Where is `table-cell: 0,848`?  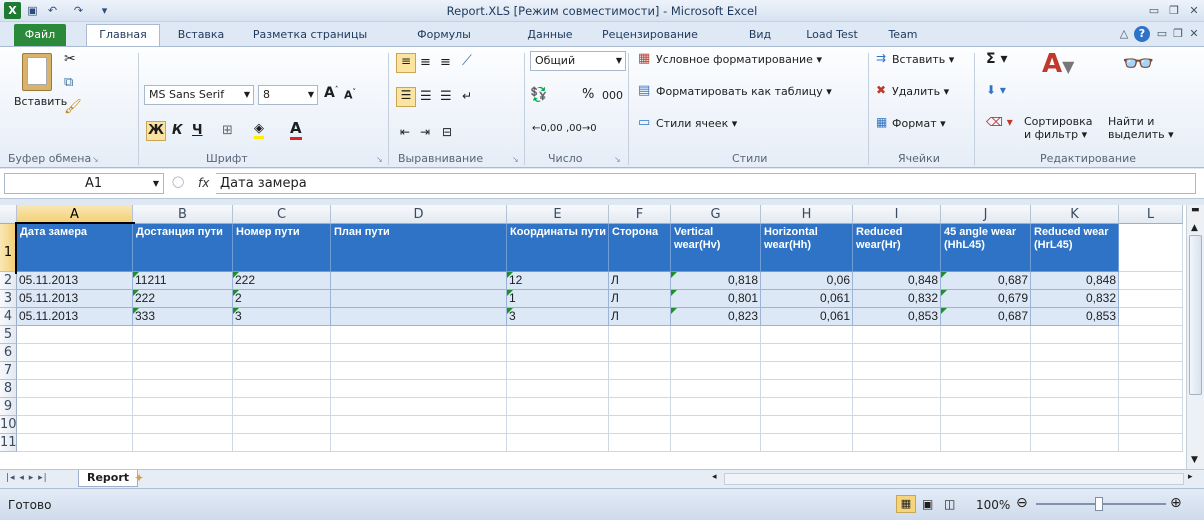 table-cell: 0,848 is located at coordinates (1075, 281).